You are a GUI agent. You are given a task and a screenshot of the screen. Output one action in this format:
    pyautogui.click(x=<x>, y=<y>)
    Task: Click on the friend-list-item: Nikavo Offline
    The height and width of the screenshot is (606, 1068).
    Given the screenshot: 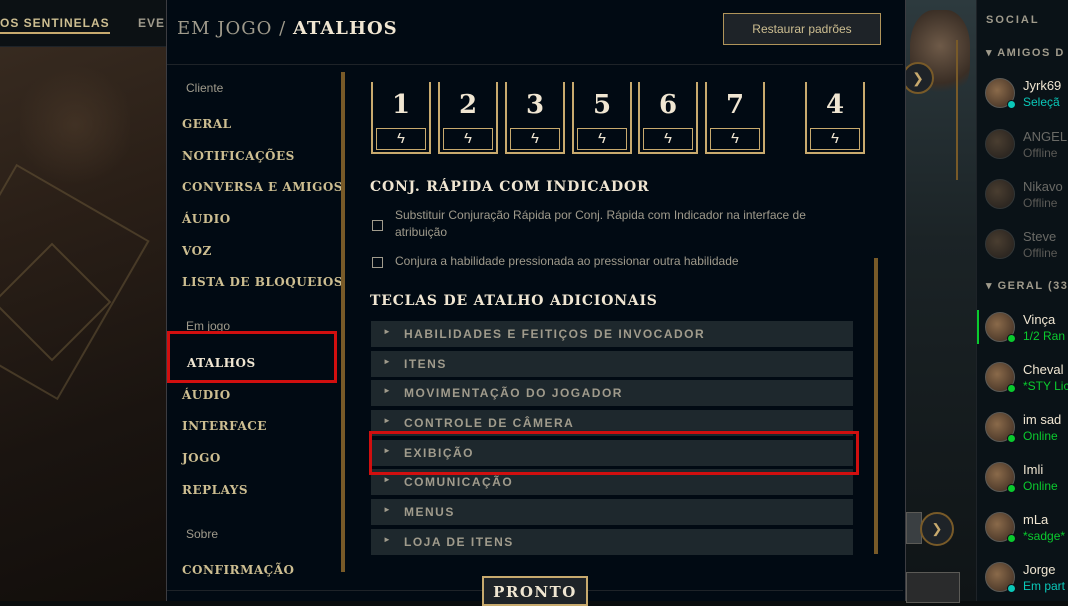 What is the action you would take?
    pyautogui.click(x=1025, y=195)
    